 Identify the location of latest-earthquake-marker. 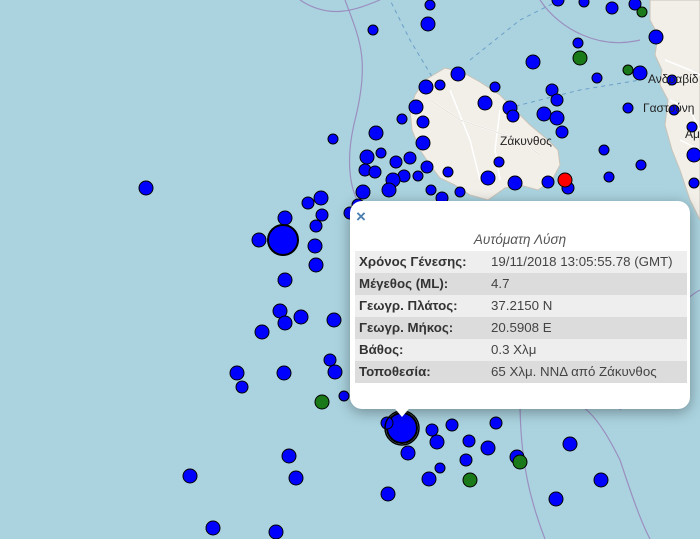
(565, 180).